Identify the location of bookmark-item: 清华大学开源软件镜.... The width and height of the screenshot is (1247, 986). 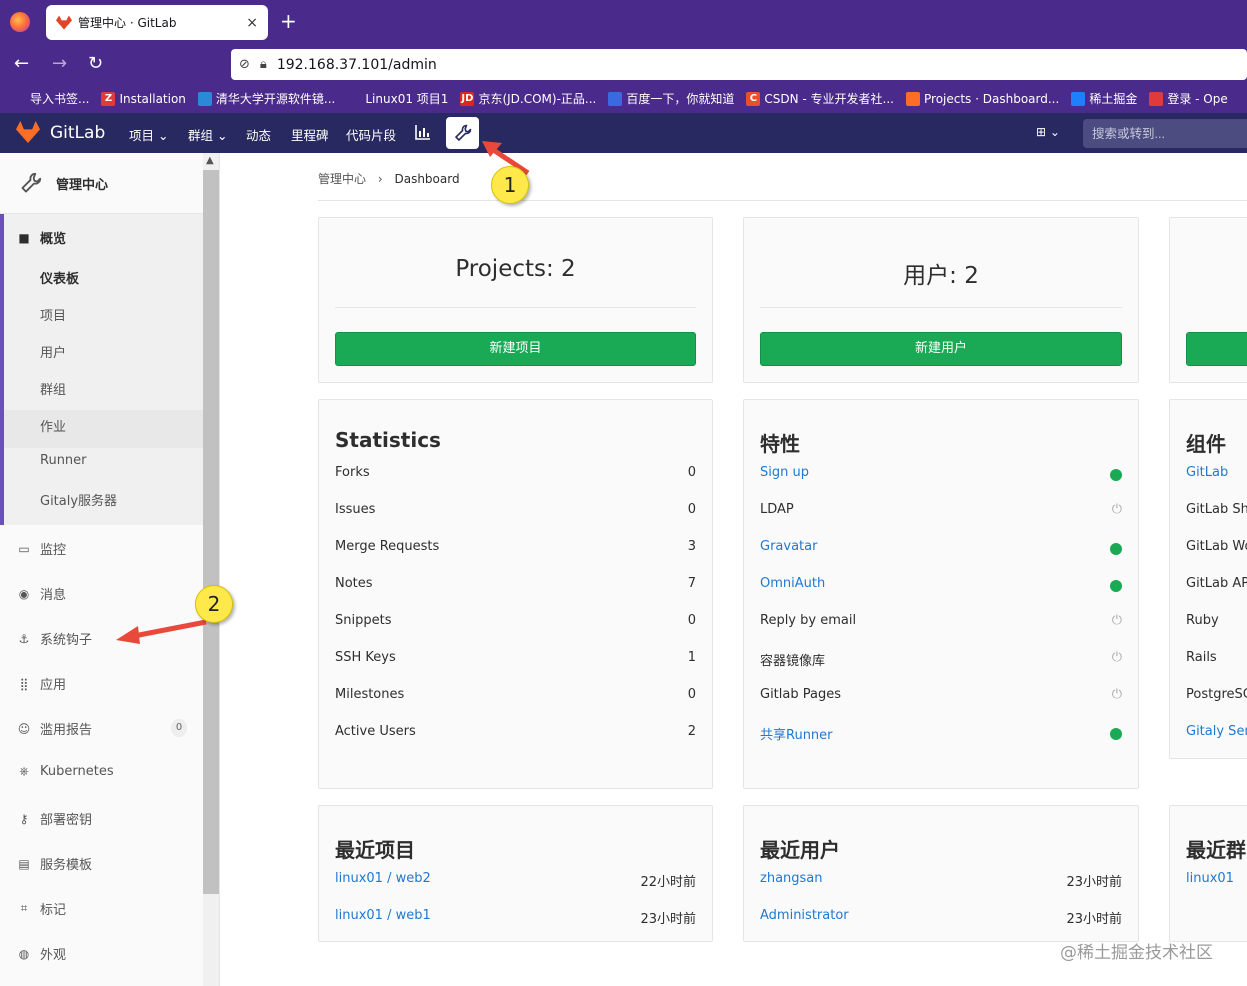
(266, 98).